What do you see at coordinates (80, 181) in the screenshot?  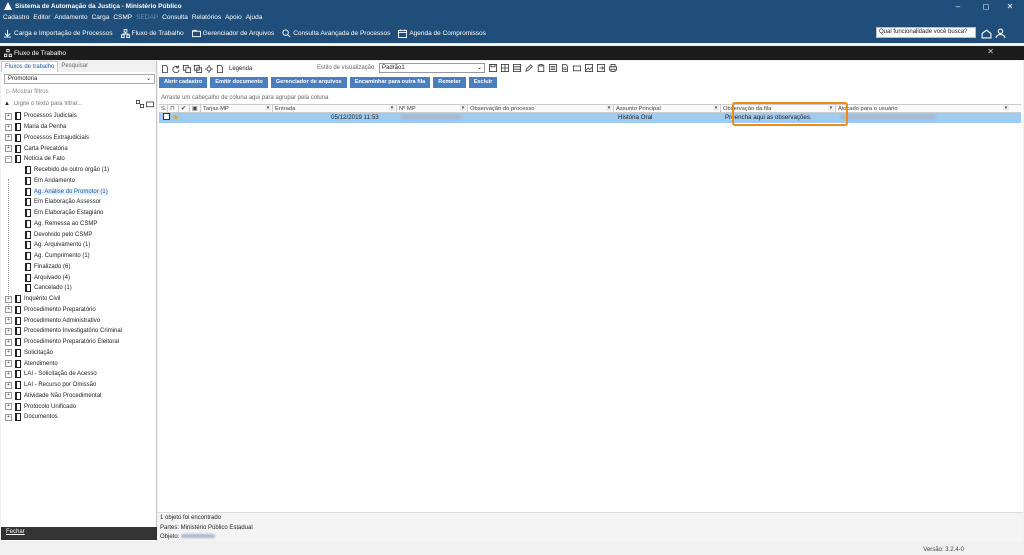 I see `tree-child-item: Em Andamento` at bounding box center [80, 181].